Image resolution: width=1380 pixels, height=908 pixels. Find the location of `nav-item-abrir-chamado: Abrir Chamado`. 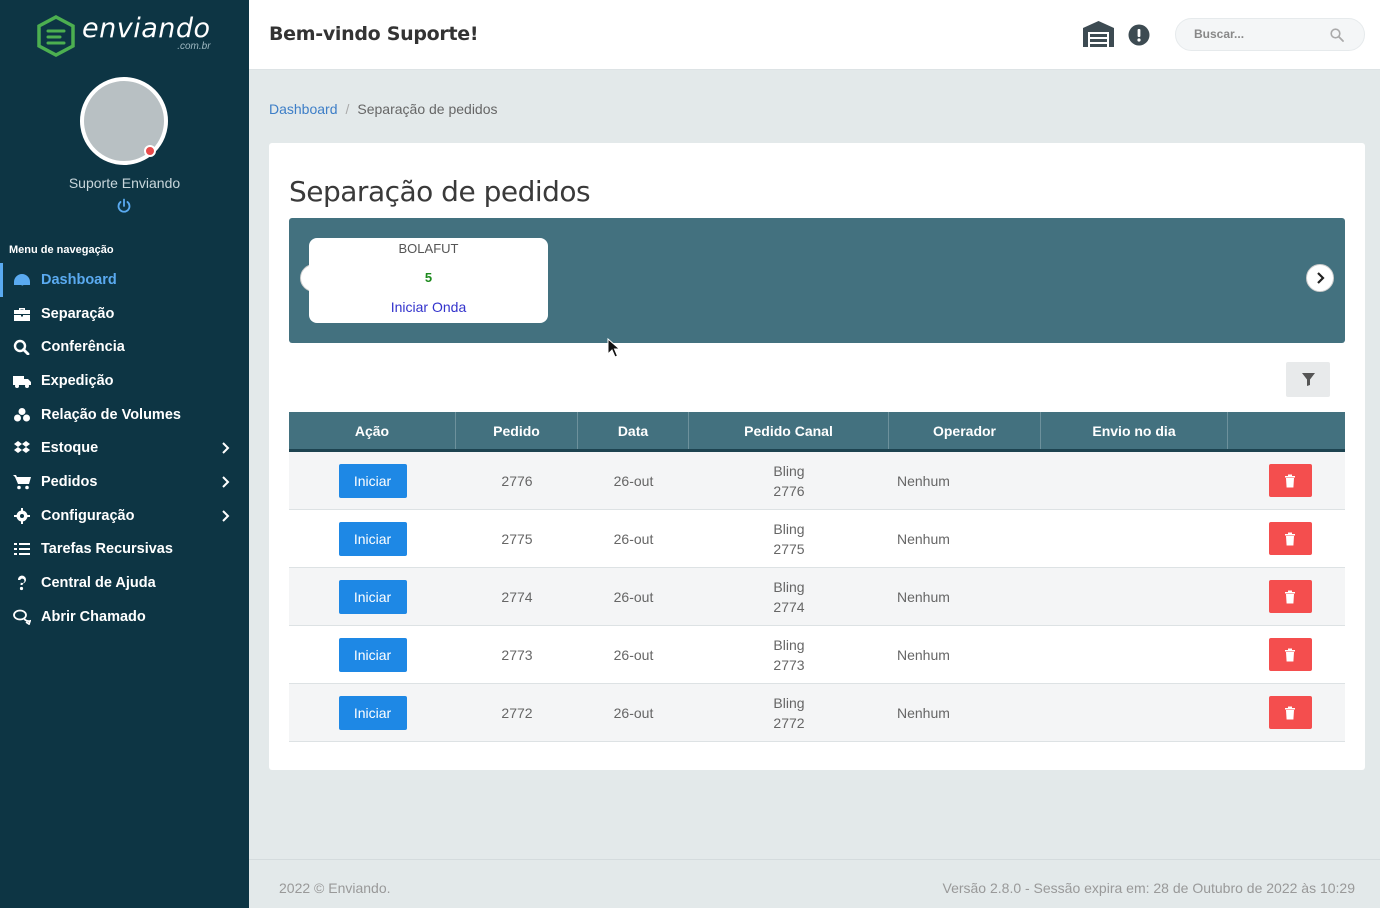

nav-item-abrir-chamado: Abrir Chamado is located at coordinates (124, 617).